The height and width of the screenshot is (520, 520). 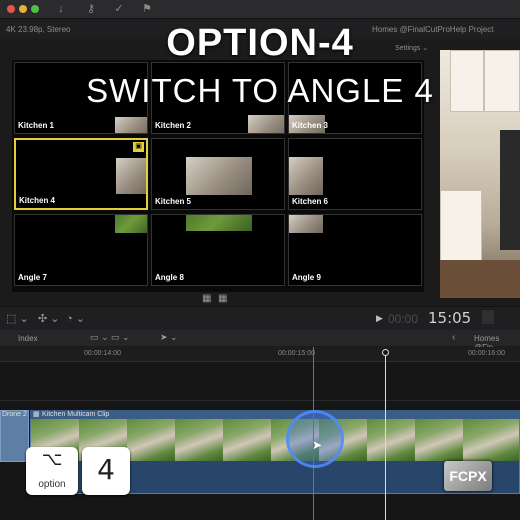 I want to click on flag-icon: ⚑, so click(x=147, y=9).